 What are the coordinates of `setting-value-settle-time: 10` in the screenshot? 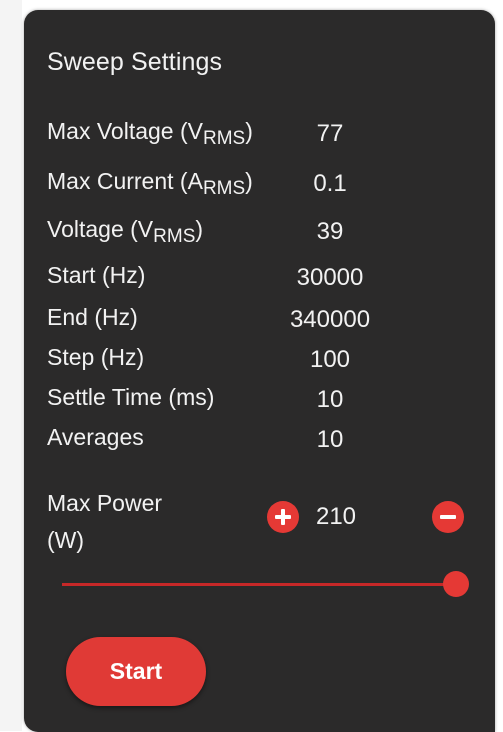 It's located at (330, 400).